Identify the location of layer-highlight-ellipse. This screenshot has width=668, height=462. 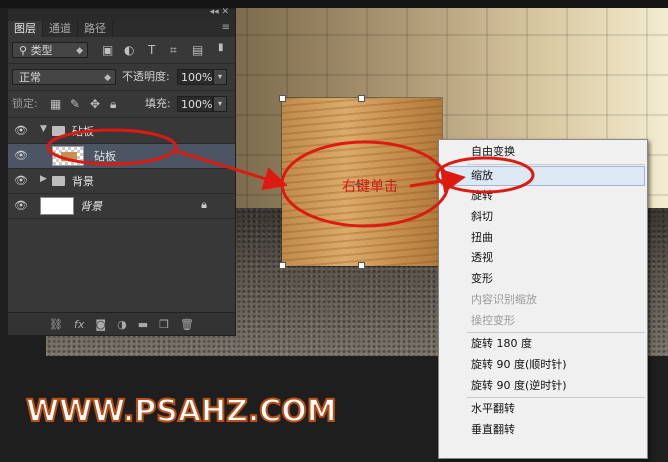
(112, 147).